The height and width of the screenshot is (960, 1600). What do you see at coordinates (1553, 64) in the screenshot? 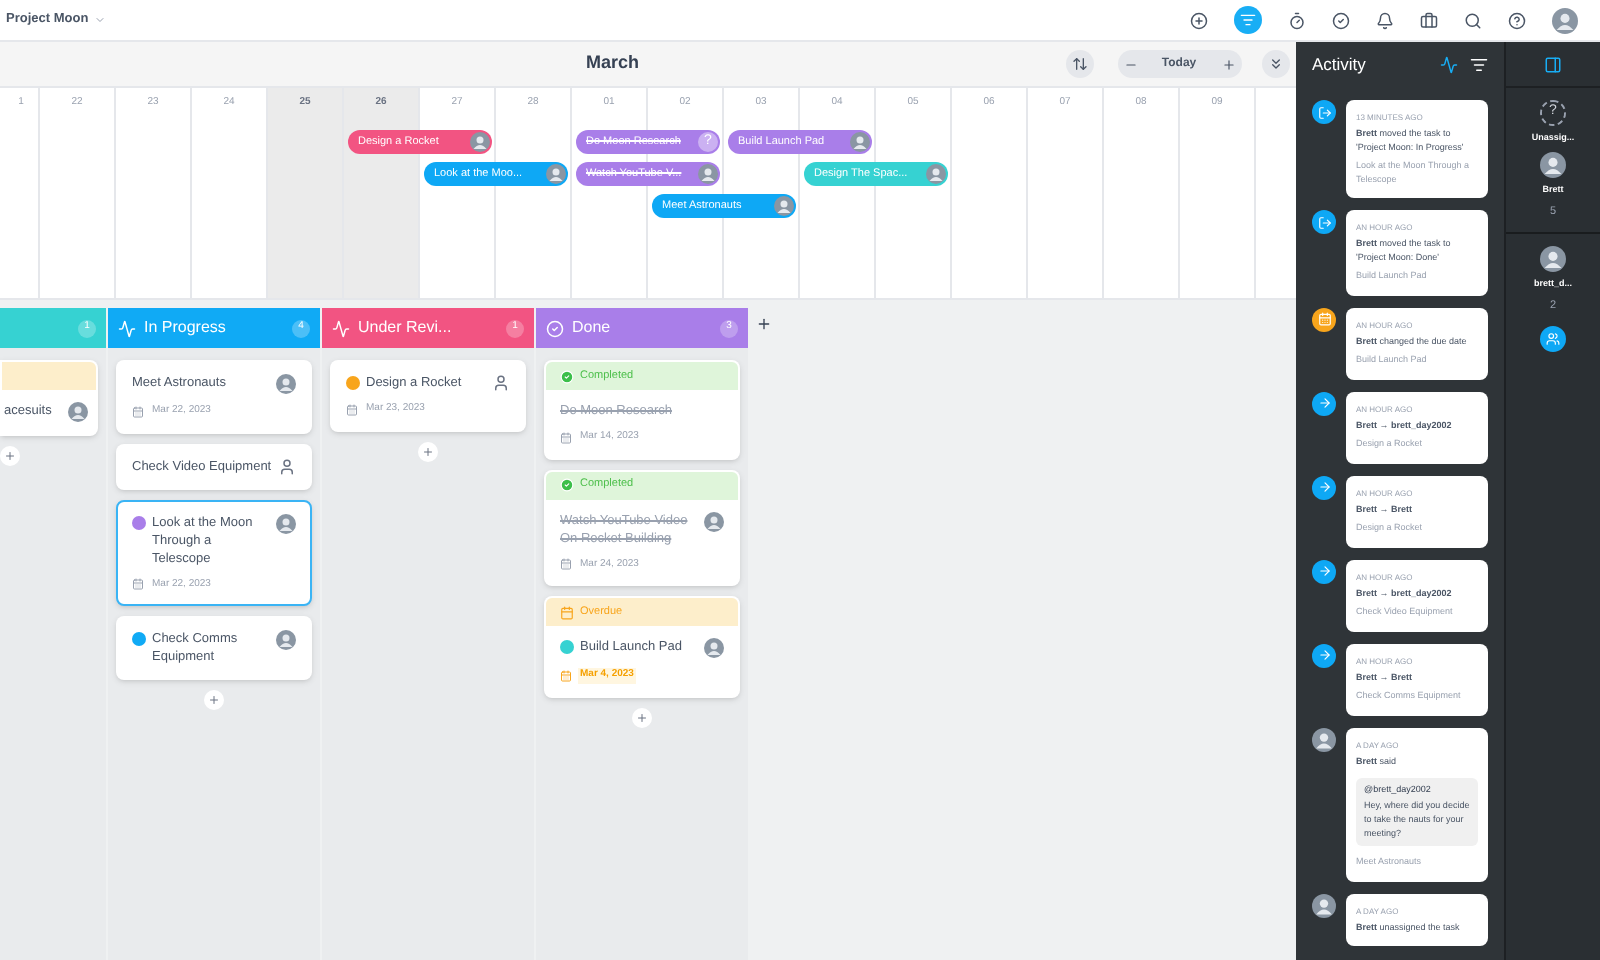
I see `panel-toggle-icon` at bounding box center [1553, 64].